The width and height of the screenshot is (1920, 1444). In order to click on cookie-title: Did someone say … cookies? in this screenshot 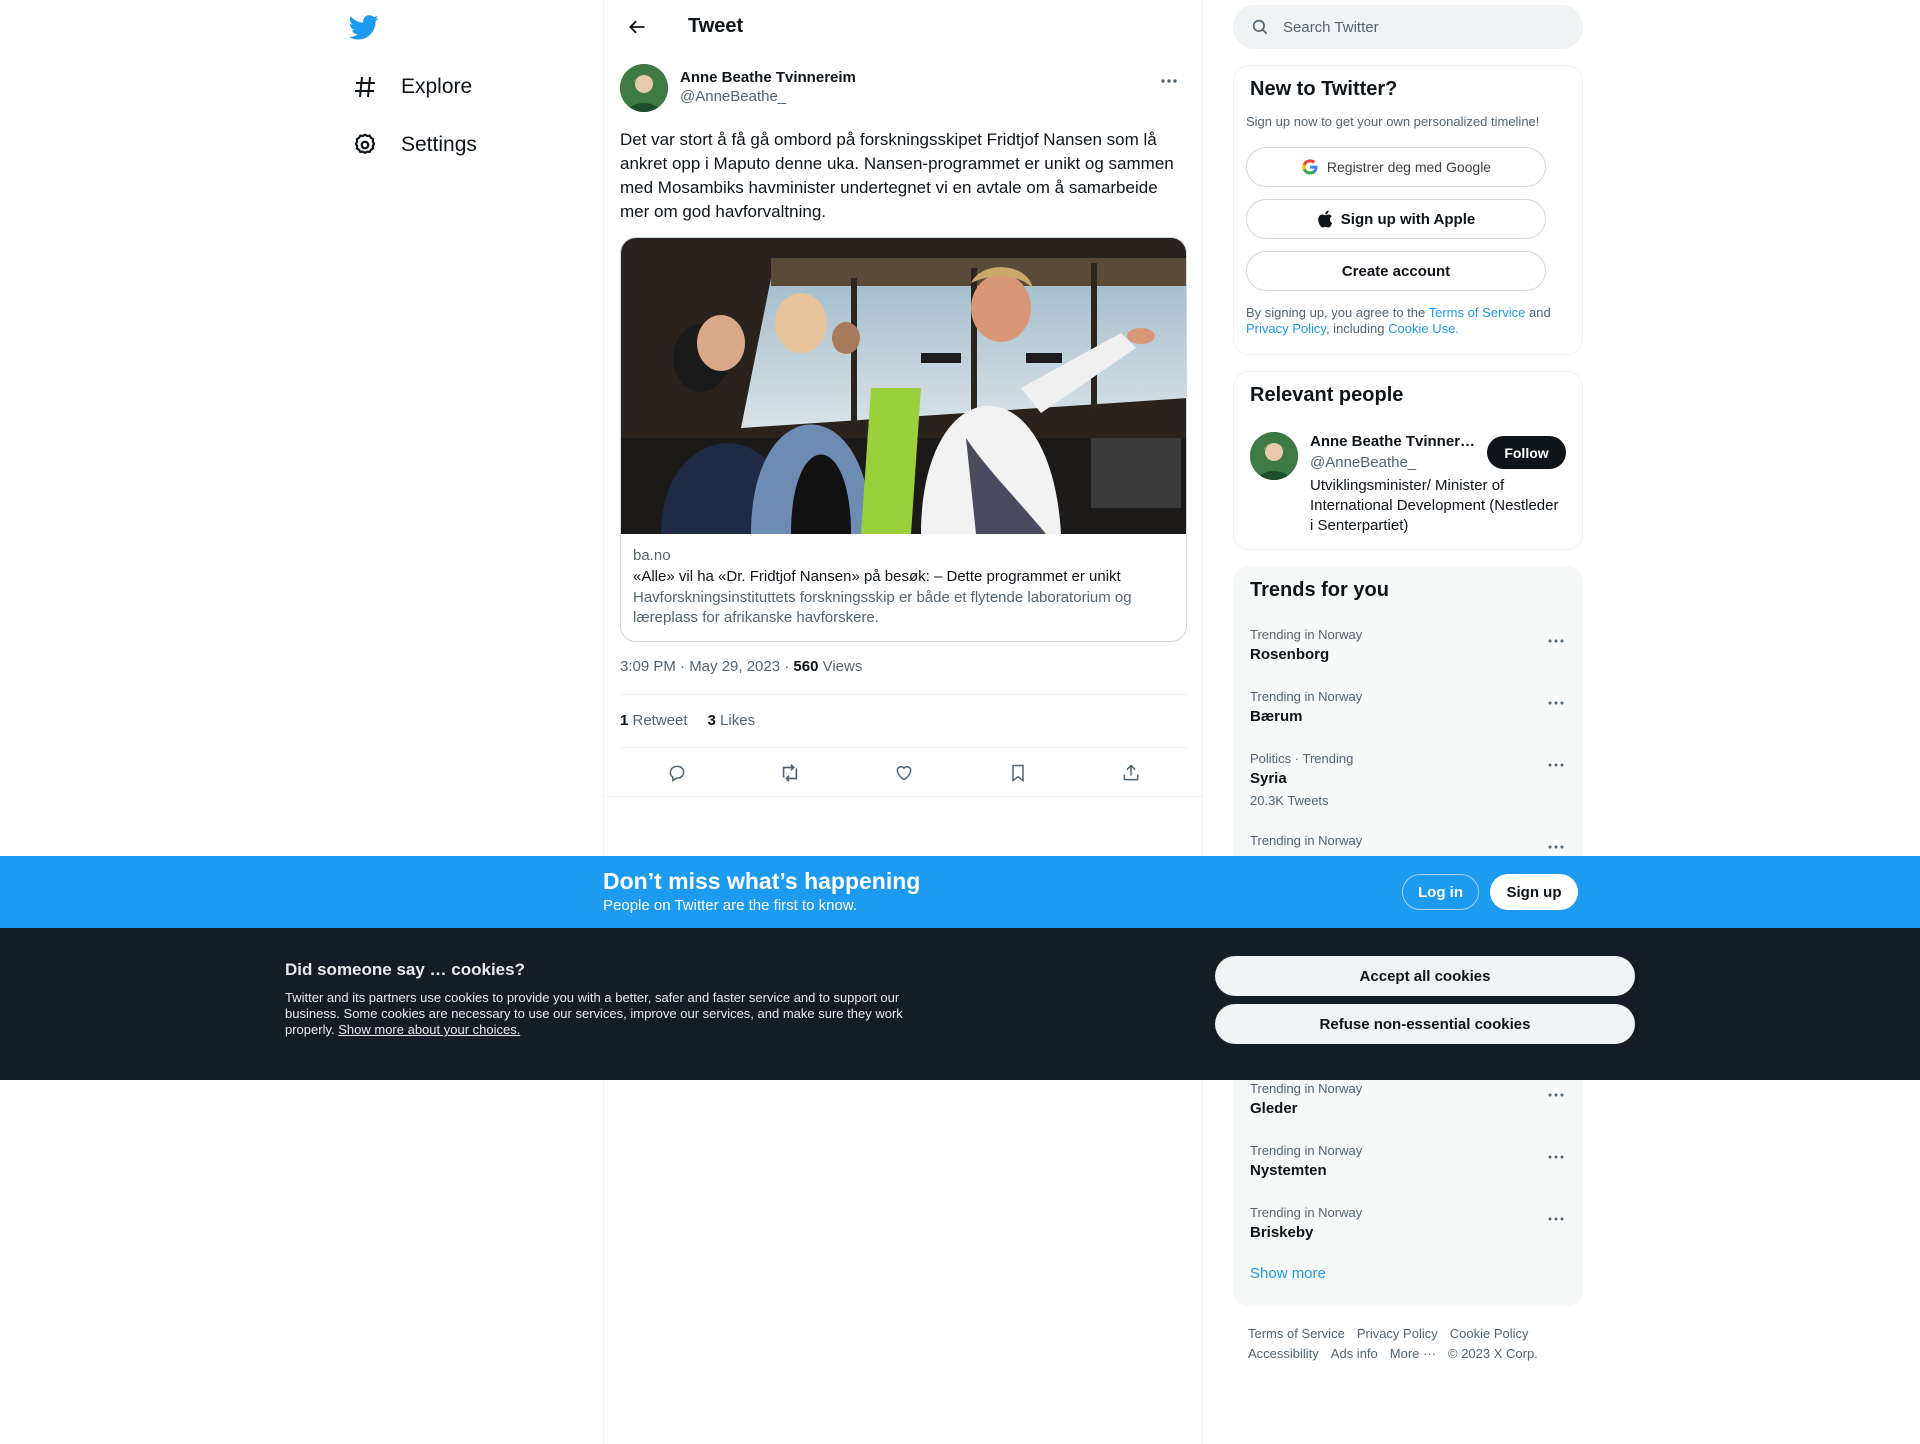, I will do `click(405, 969)`.